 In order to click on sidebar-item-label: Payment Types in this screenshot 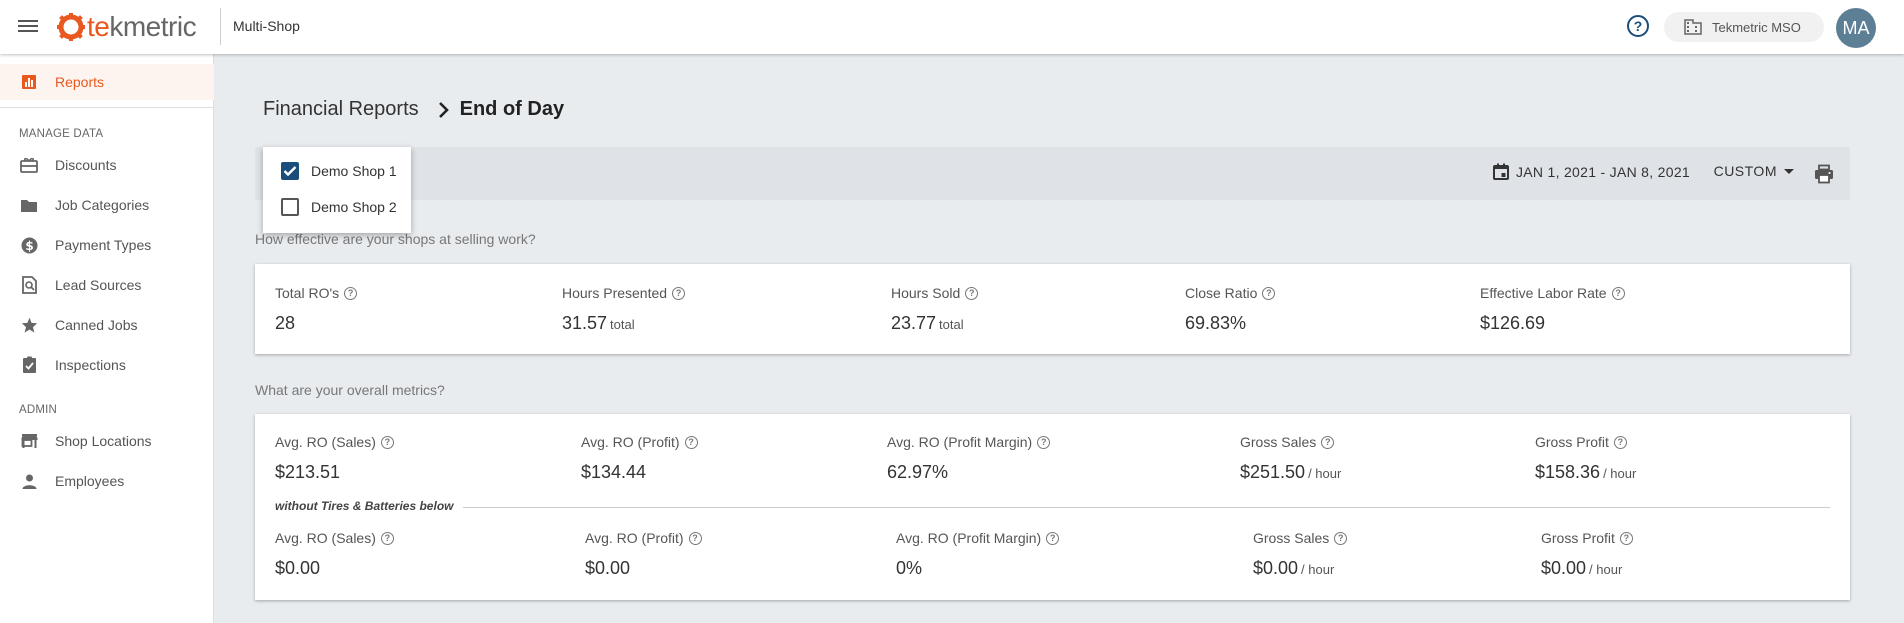, I will do `click(103, 245)`.